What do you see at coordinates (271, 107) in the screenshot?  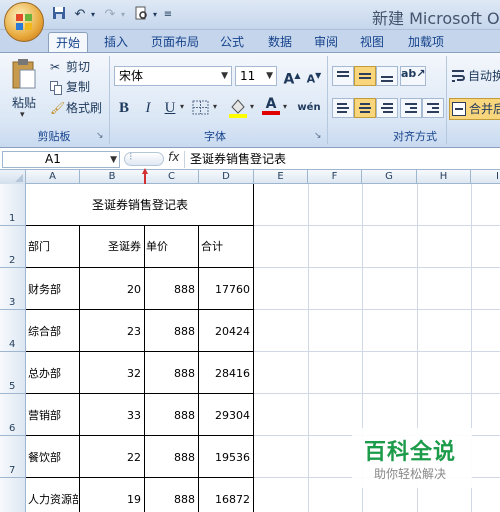 I see `font-color-icon: A` at bounding box center [271, 107].